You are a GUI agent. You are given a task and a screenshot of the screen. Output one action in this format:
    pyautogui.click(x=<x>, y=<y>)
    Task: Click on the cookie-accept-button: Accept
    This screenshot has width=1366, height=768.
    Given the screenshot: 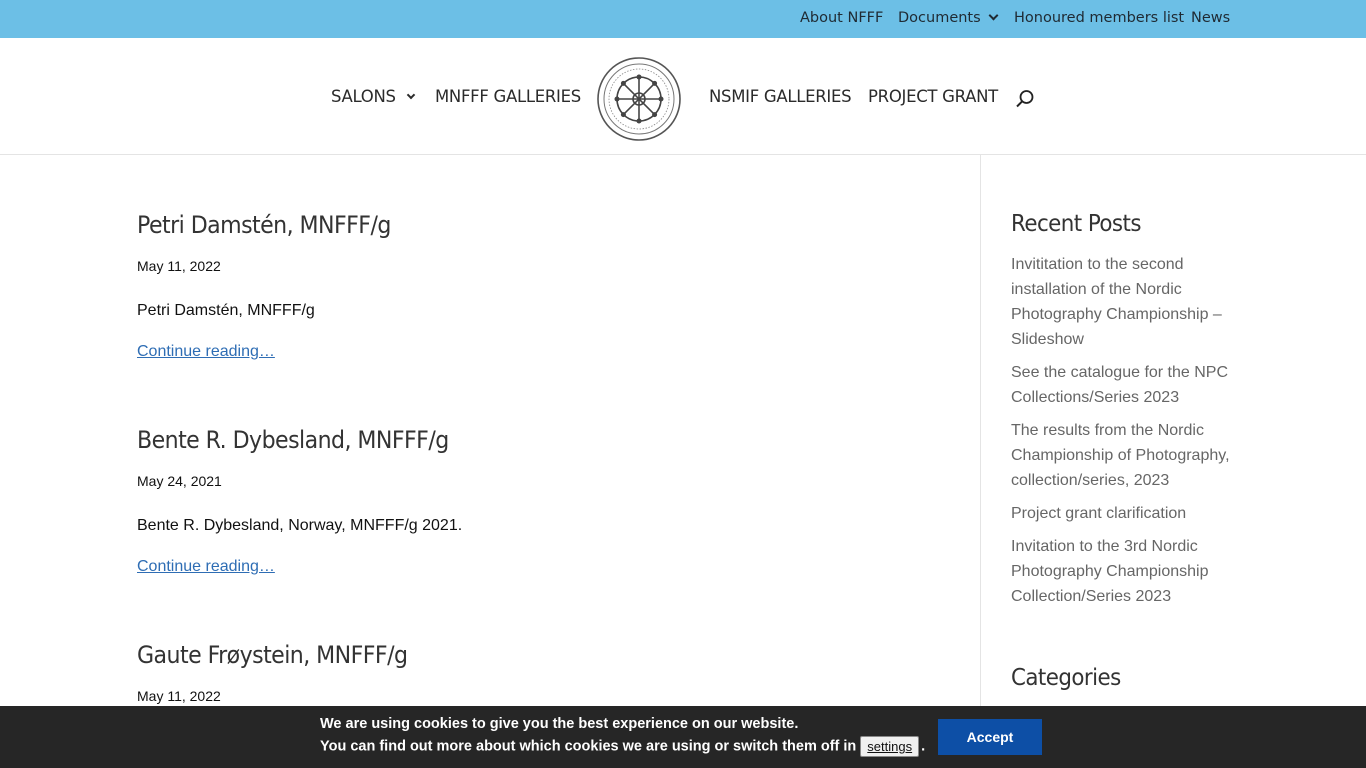 What is the action you would take?
    pyautogui.click(x=990, y=737)
    